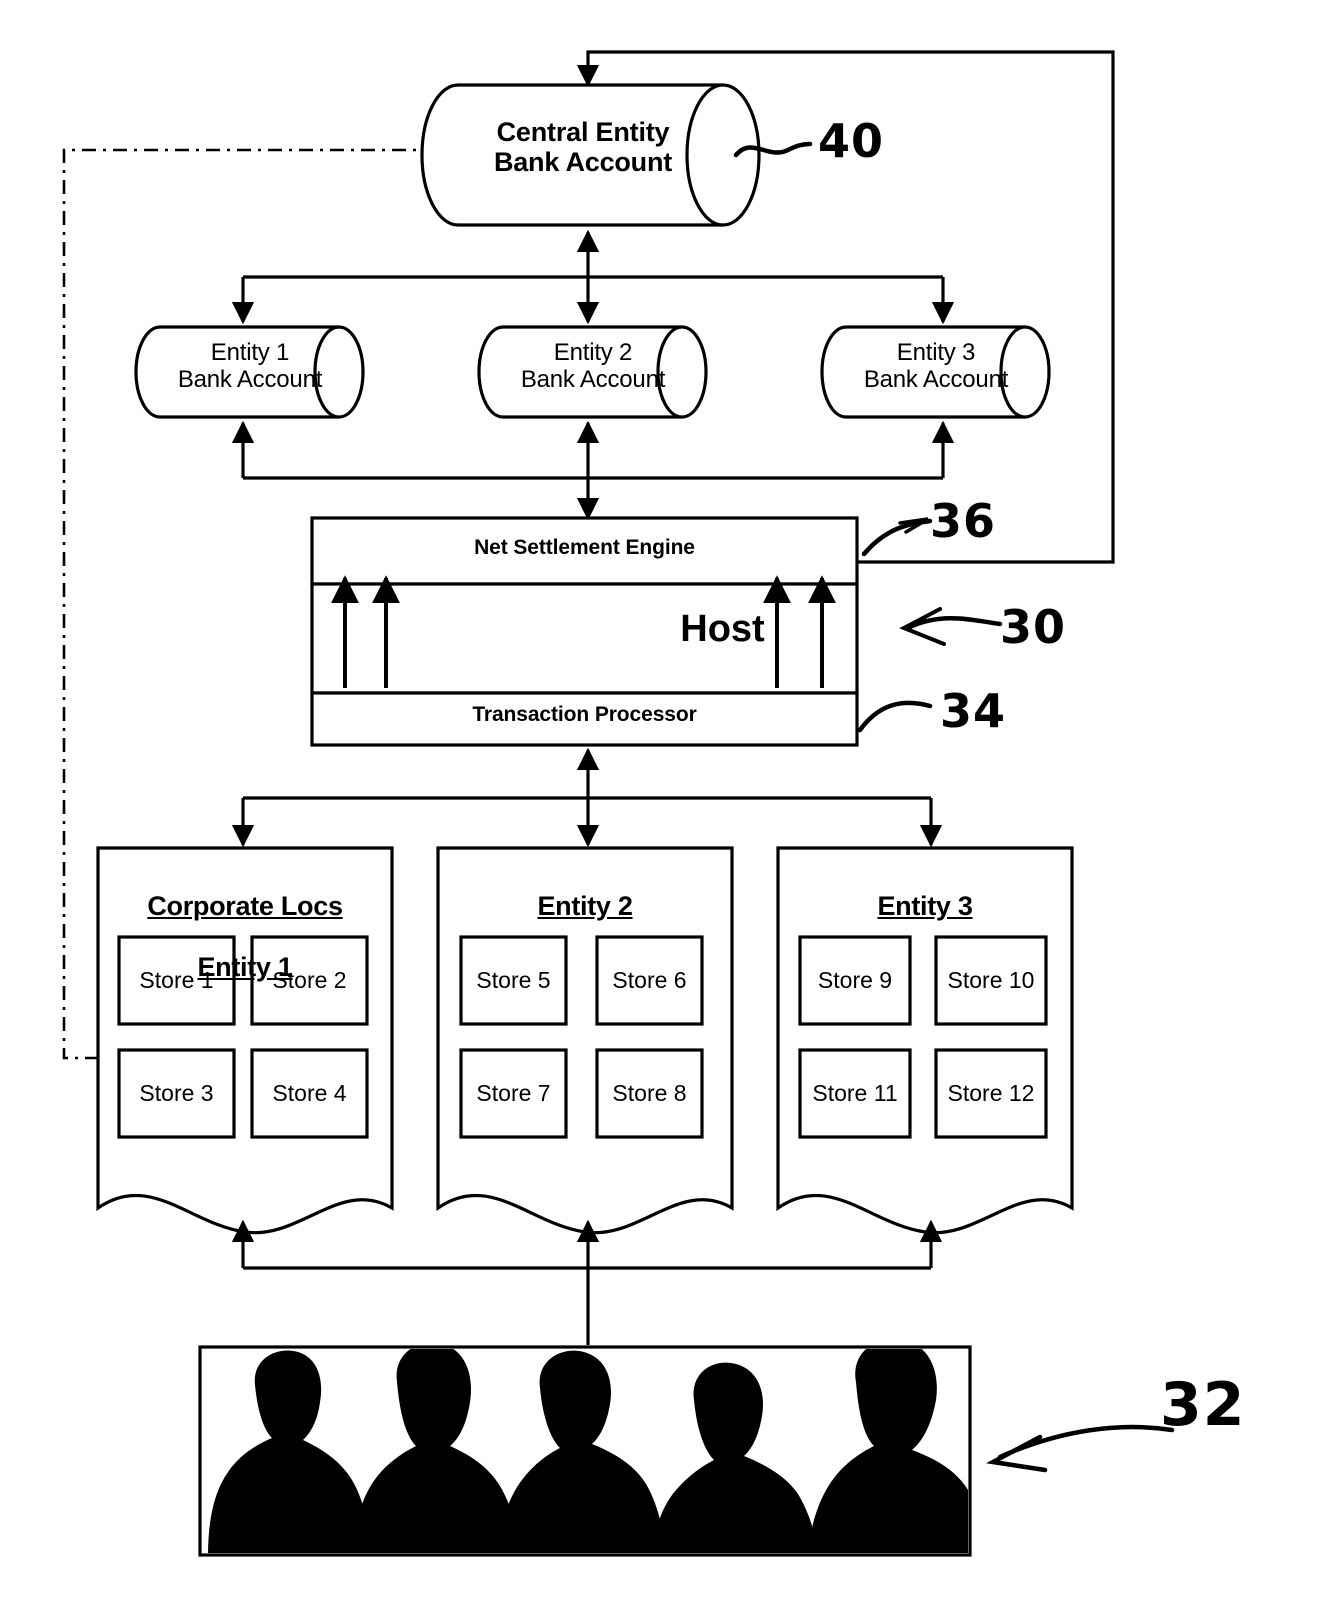 The height and width of the screenshot is (1604, 1319). Describe the element at coordinates (925, 1040) in the screenshot. I see `store-group-3-shape` at that location.